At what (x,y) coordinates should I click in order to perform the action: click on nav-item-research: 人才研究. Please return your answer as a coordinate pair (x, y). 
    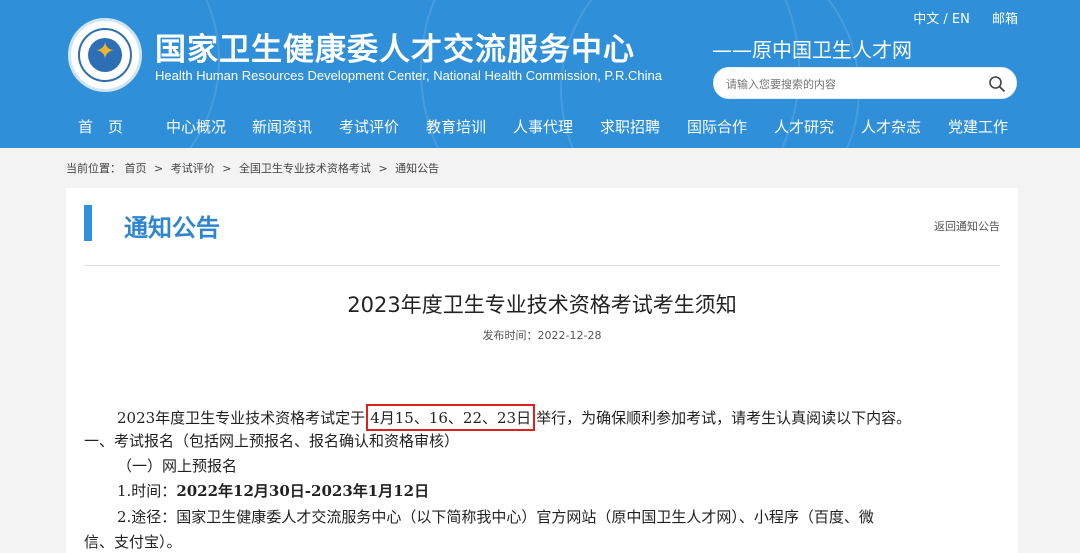
    Looking at the image, I should click on (804, 126).